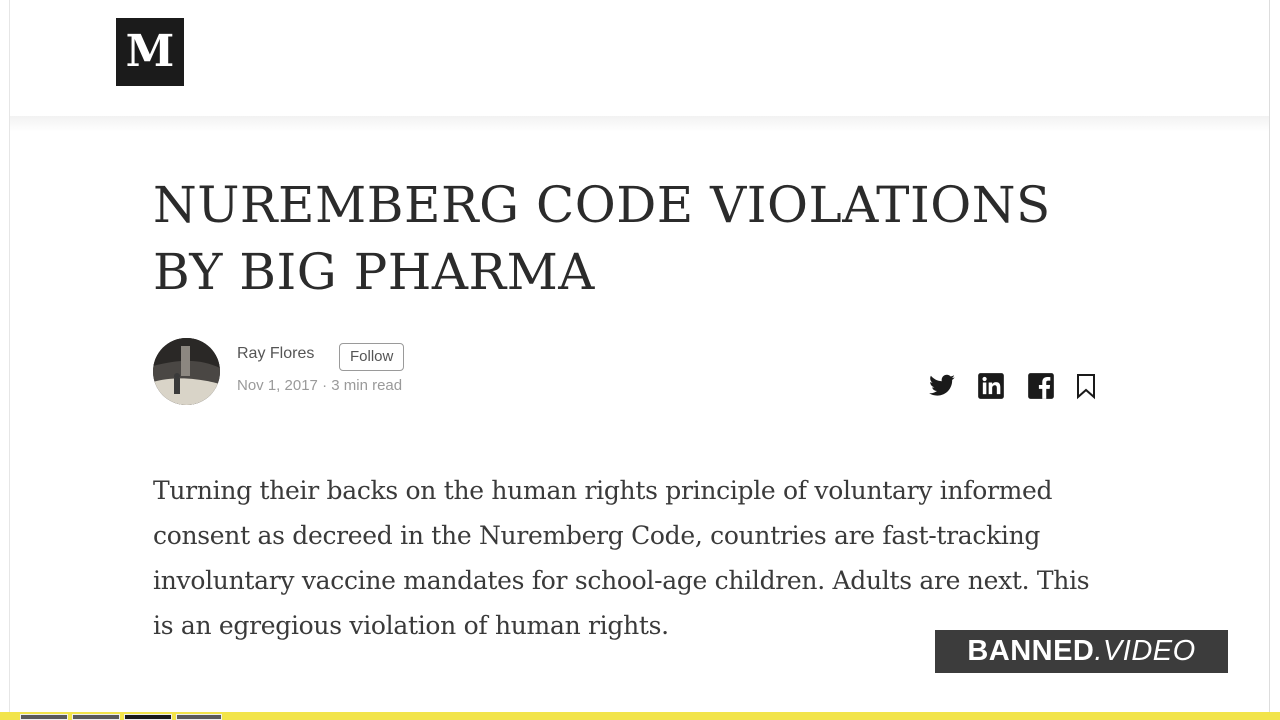  I want to click on avatar-photo, so click(186, 371).